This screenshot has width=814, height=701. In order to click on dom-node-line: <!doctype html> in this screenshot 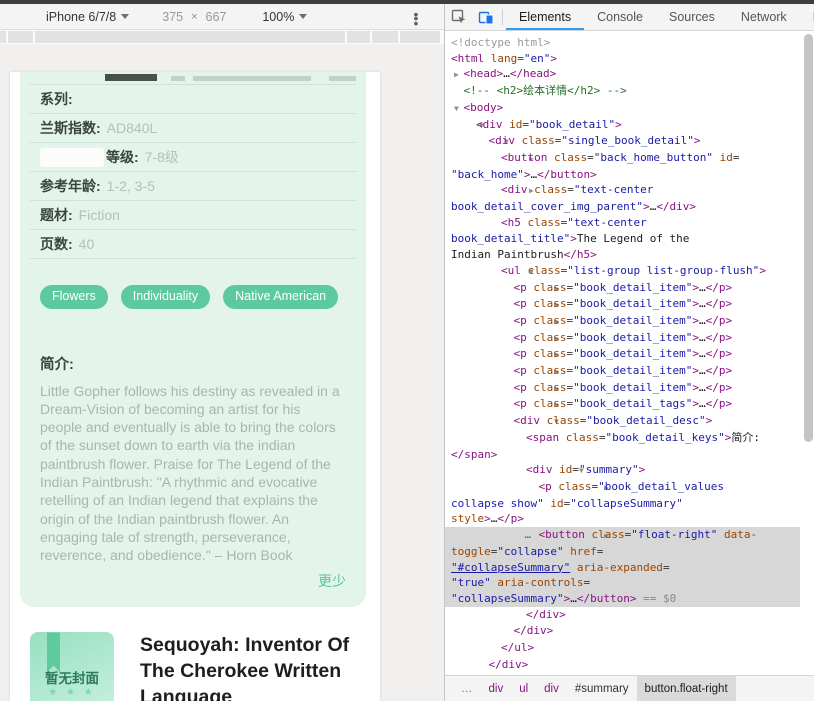, I will do `click(629, 43)`.